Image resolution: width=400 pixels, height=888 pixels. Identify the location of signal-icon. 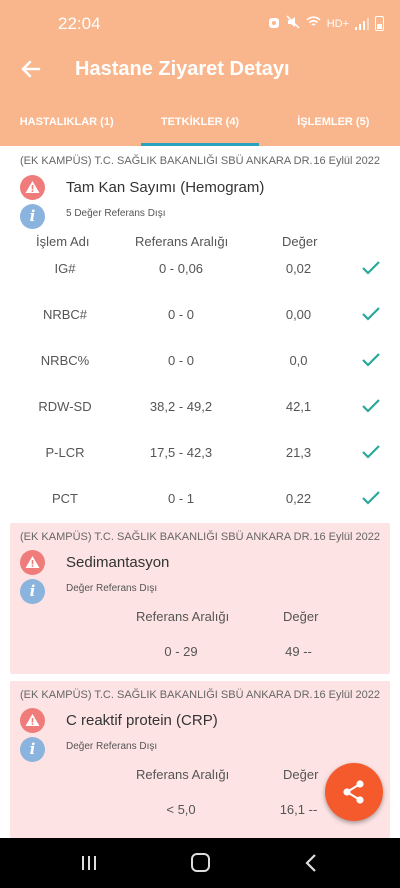
(362, 23).